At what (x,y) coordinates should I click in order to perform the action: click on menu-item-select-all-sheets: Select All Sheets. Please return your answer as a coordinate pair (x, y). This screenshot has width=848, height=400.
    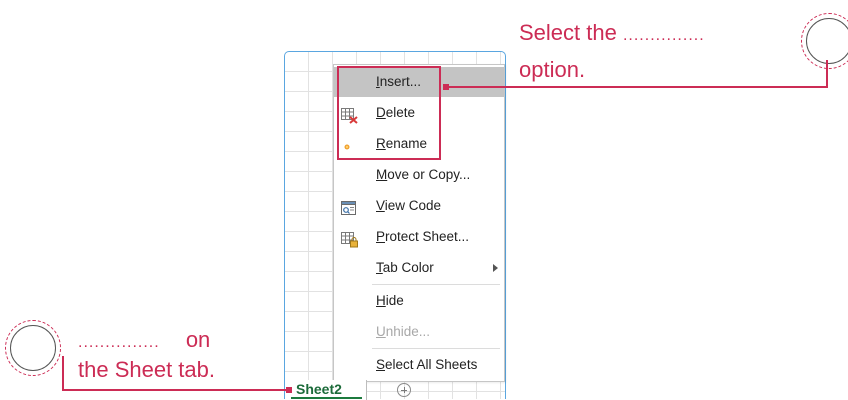
    Looking at the image, I should click on (419, 365).